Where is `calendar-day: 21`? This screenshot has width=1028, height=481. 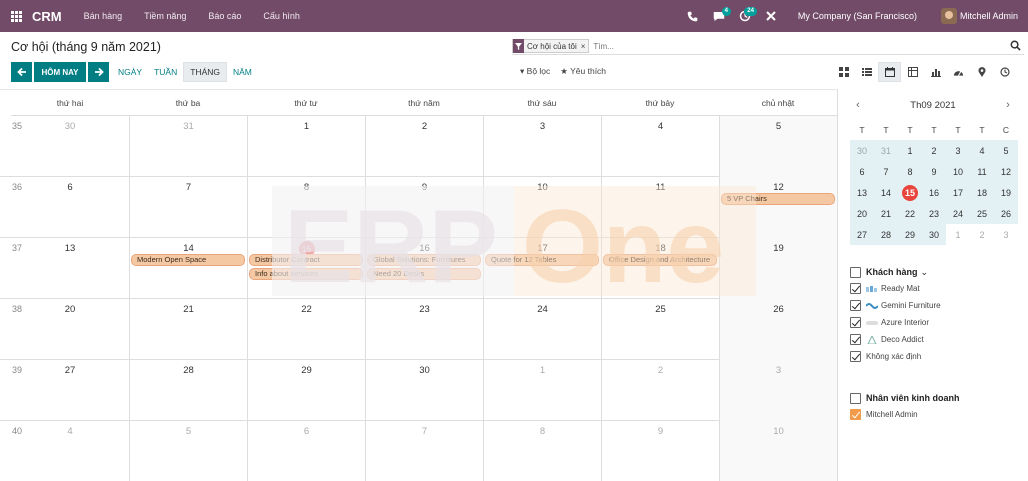
calendar-day: 21 is located at coordinates (188, 329).